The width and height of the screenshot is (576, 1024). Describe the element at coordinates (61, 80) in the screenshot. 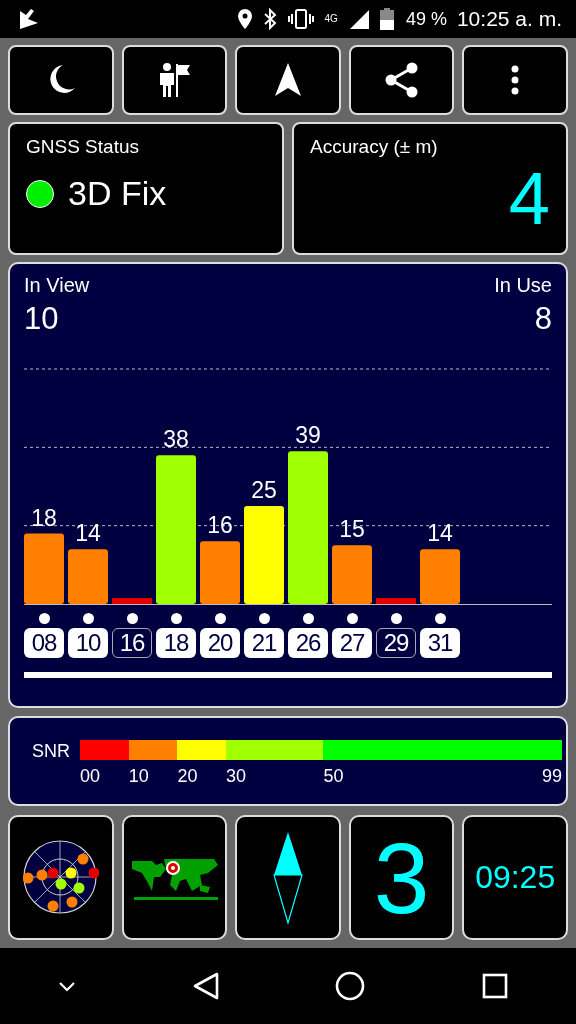

I see `night-mode-button` at that location.